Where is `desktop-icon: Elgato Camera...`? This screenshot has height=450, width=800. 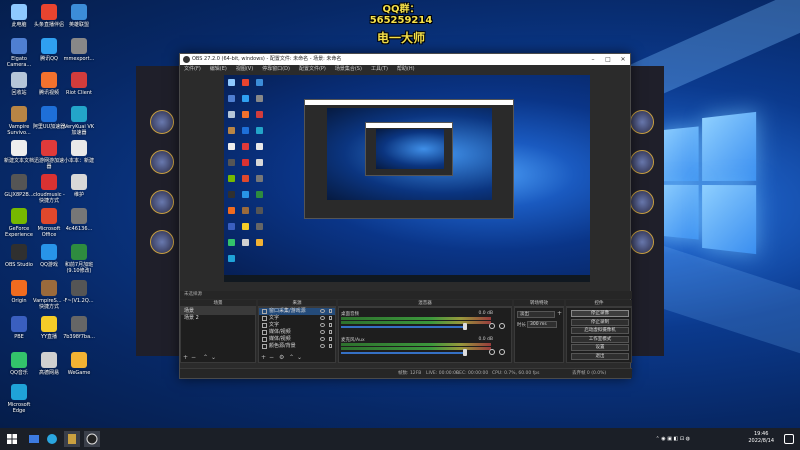 desktop-icon: Elgato Camera... is located at coordinates (19, 53).